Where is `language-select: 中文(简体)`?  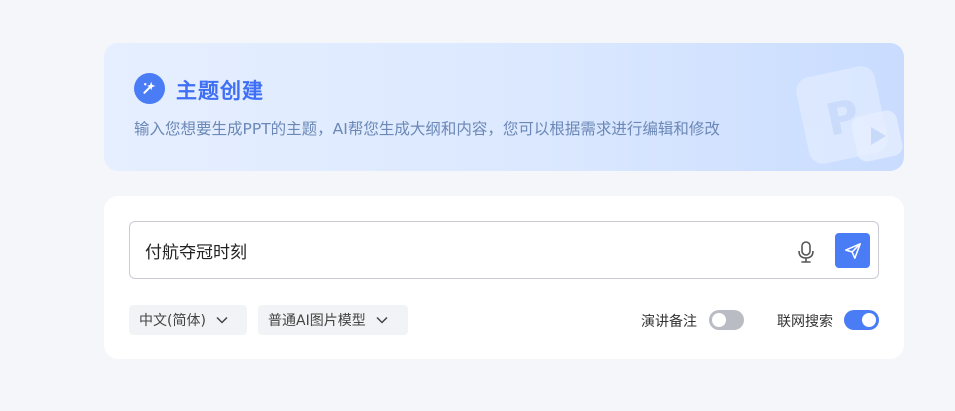
language-select: 中文(简体) is located at coordinates (188, 320).